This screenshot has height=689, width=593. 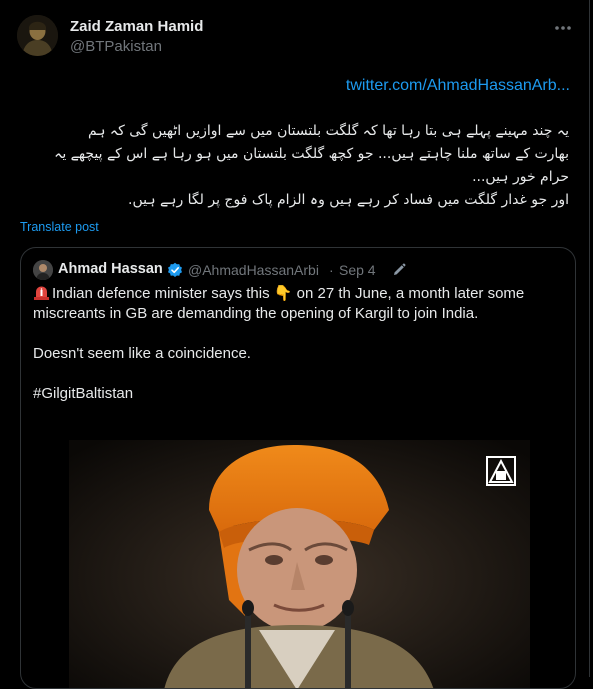 What do you see at coordinates (136, 26) in the screenshot?
I see `author-name: Zaid Zaman Hamid` at bounding box center [136, 26].